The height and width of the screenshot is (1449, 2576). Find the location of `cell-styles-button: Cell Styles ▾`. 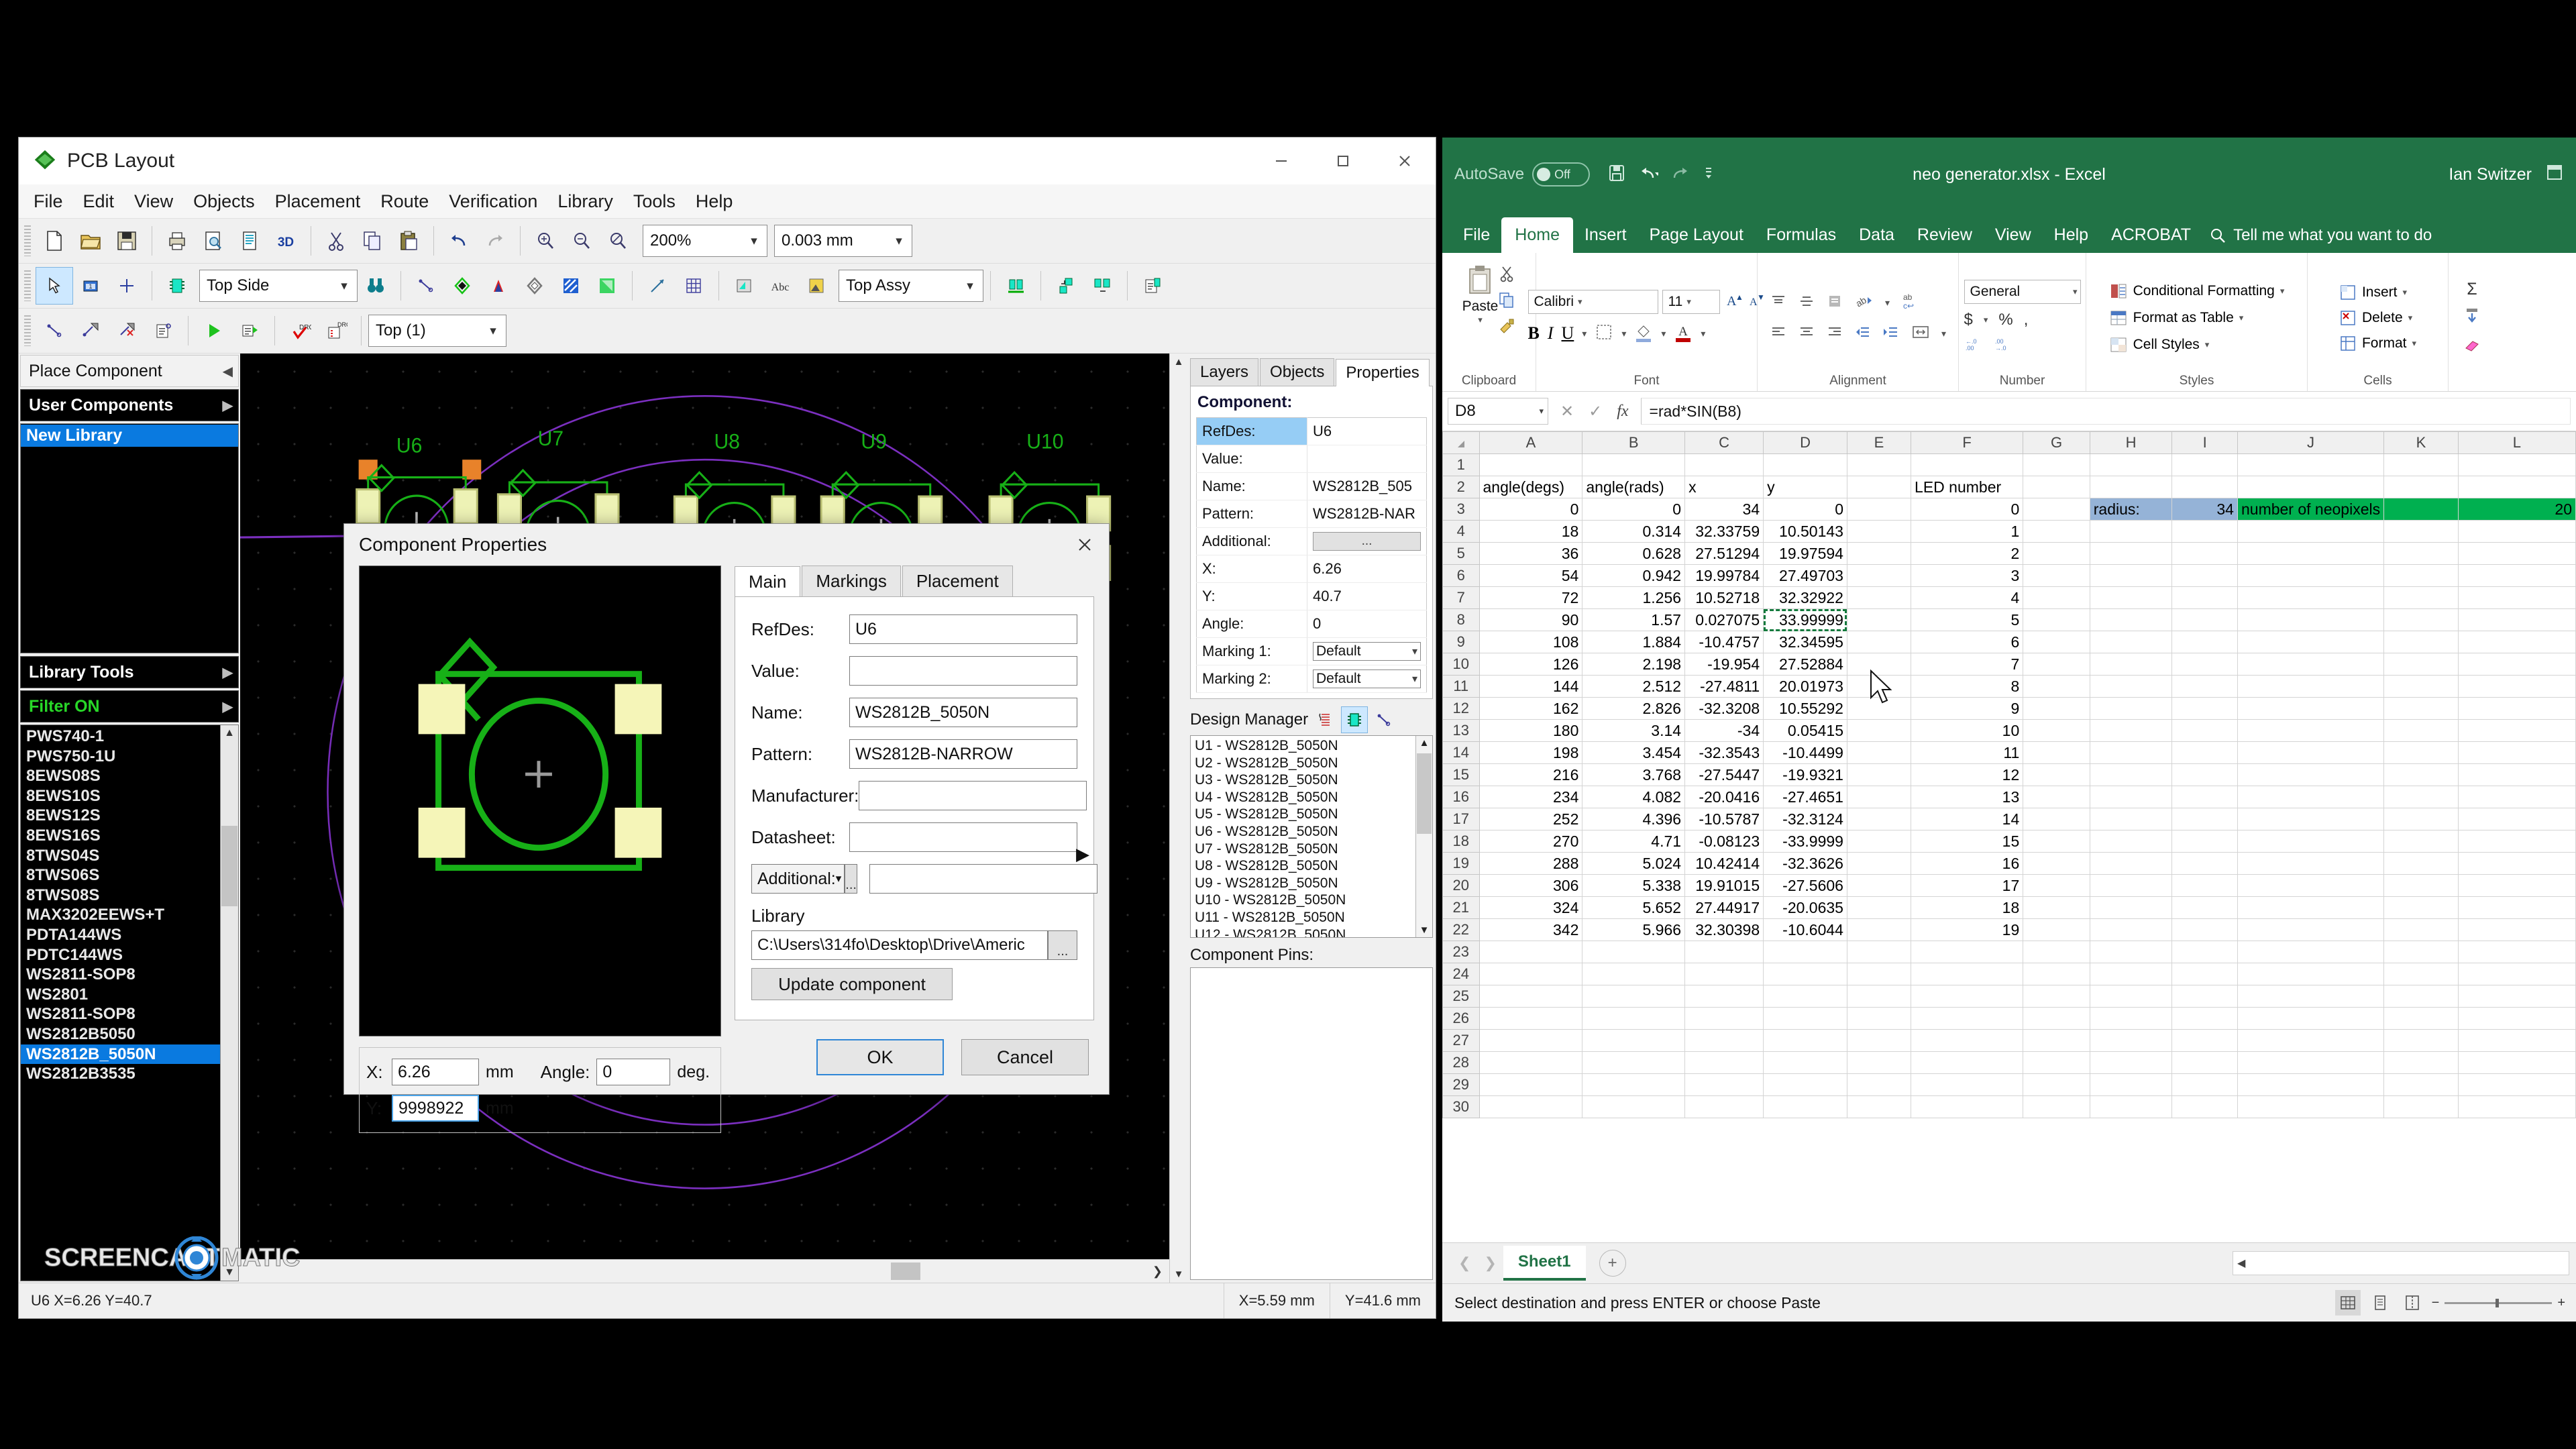

cell-styles-button: Cell Styles ▾ is located at coordinates (2159, 344).